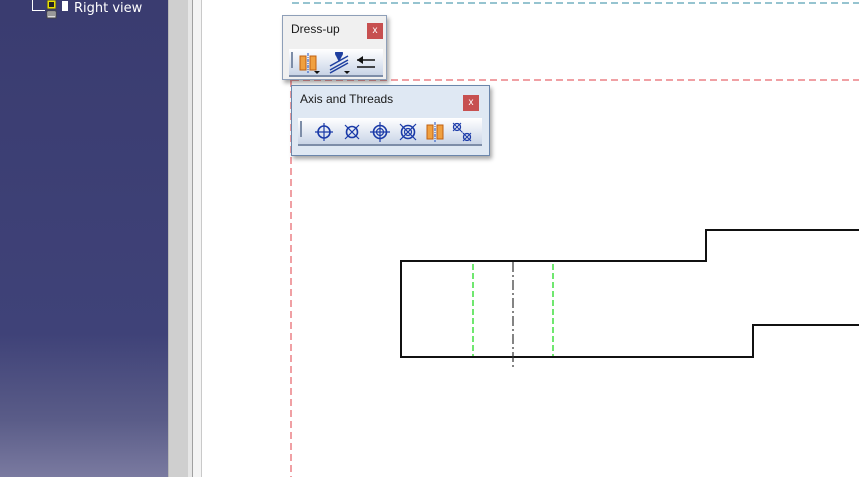  What do you see at coordinates (339, 63) in the screenshot?
I see `area-fill-icon` at bounding box center [339, 63].